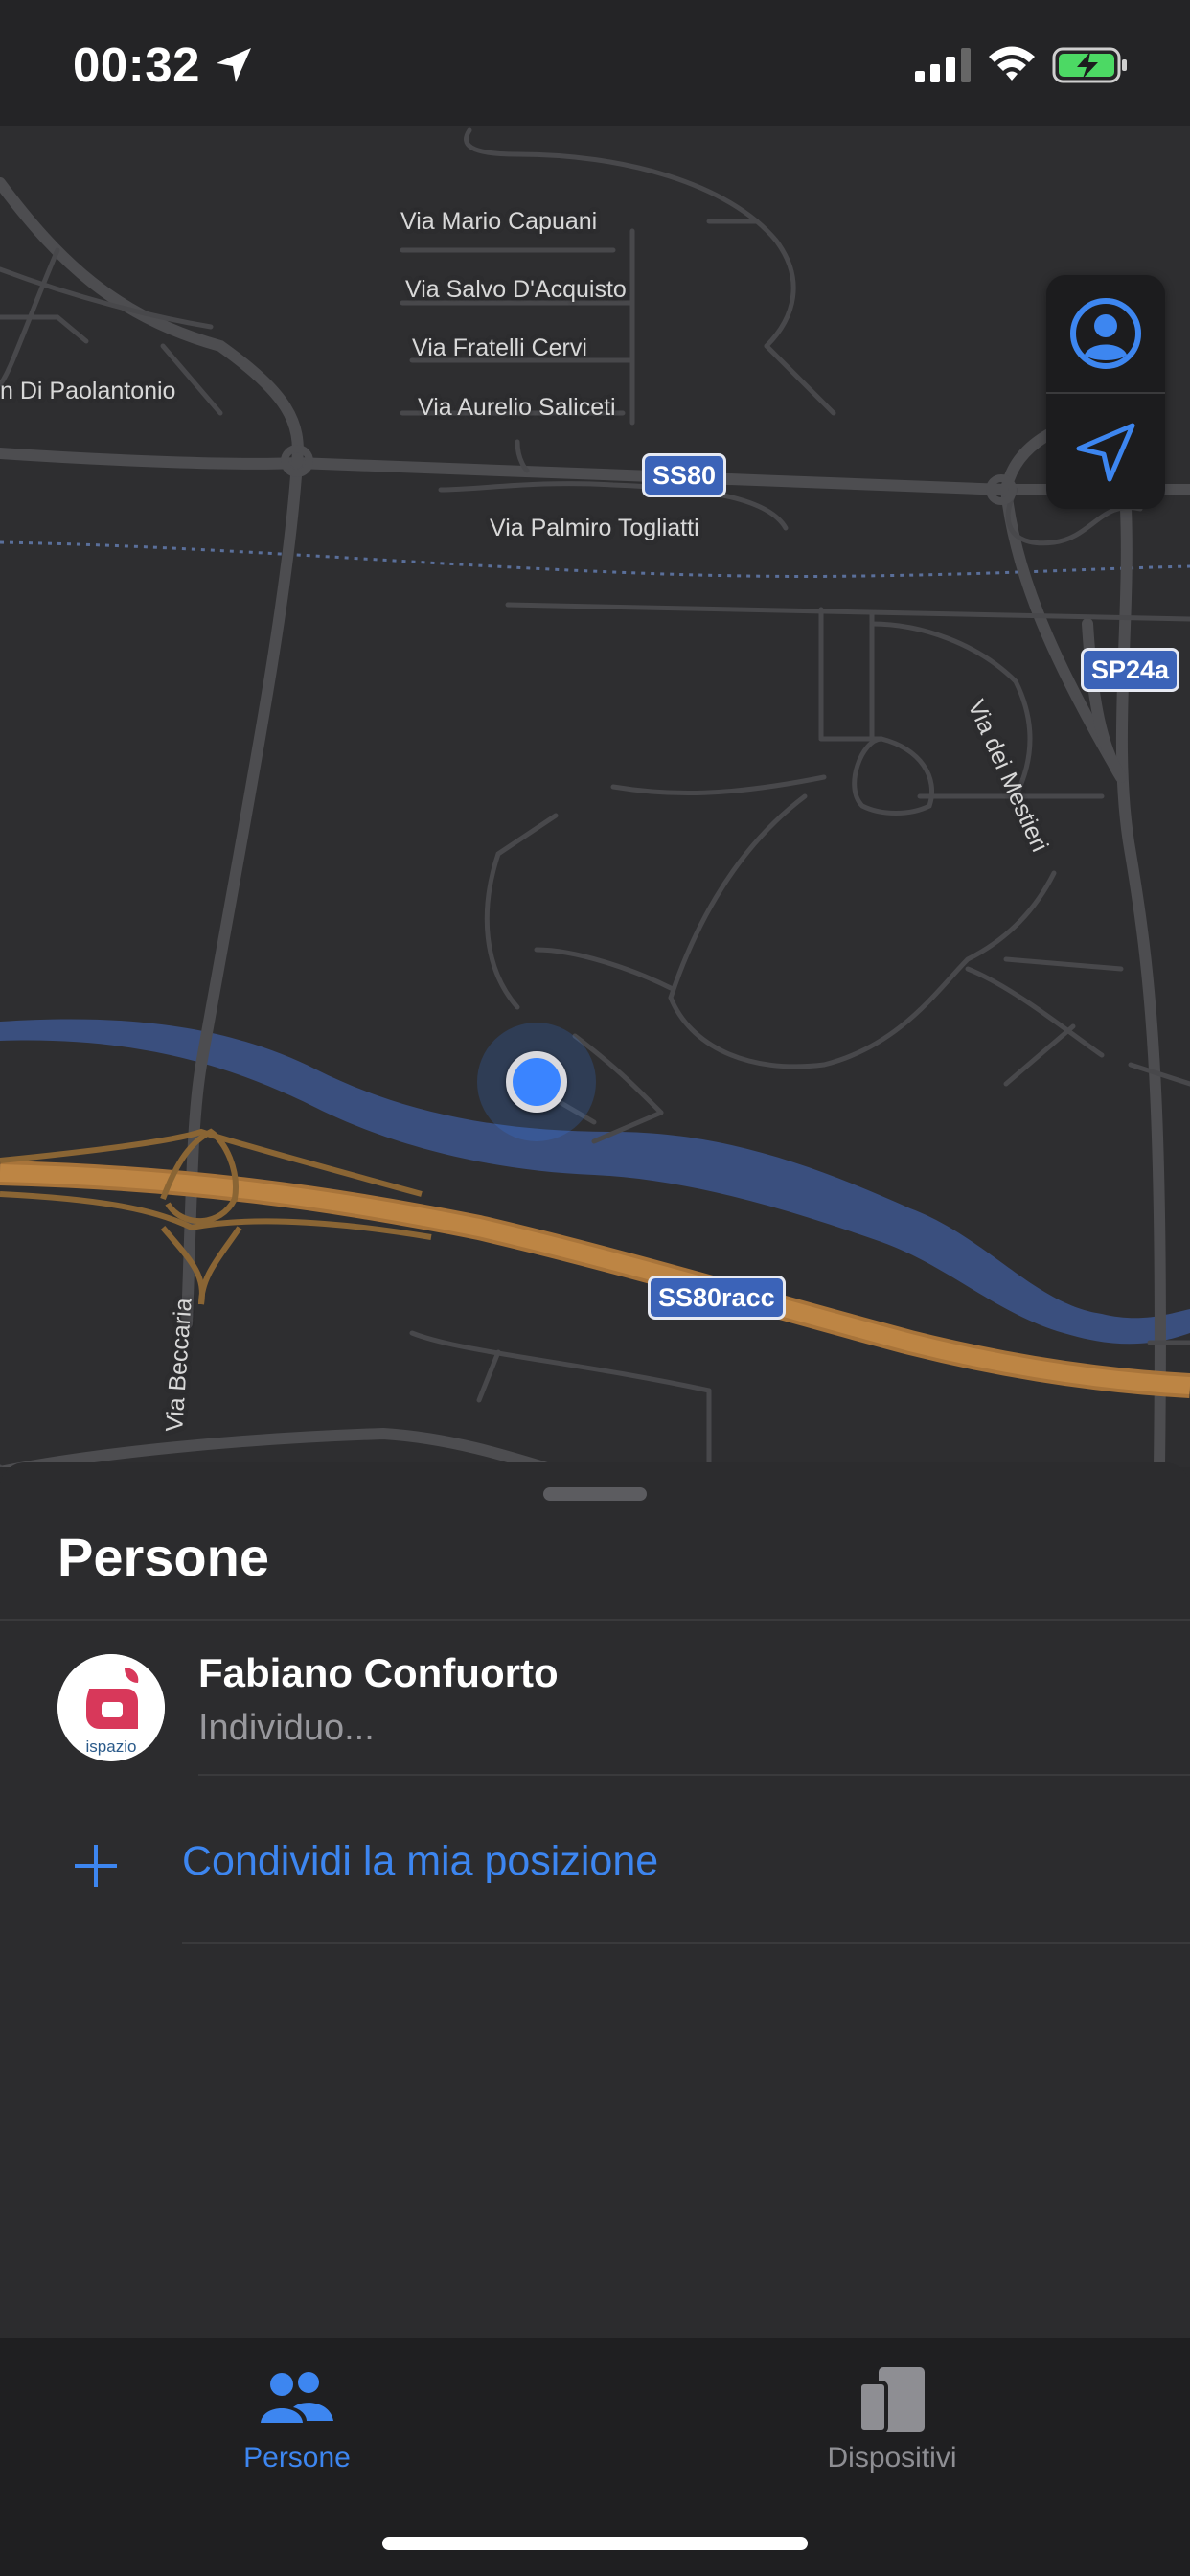  Describe the element at coordinates (516, 289) in the screenshot. I see `street-label: Via Salvo D'Acquisto` at that location.